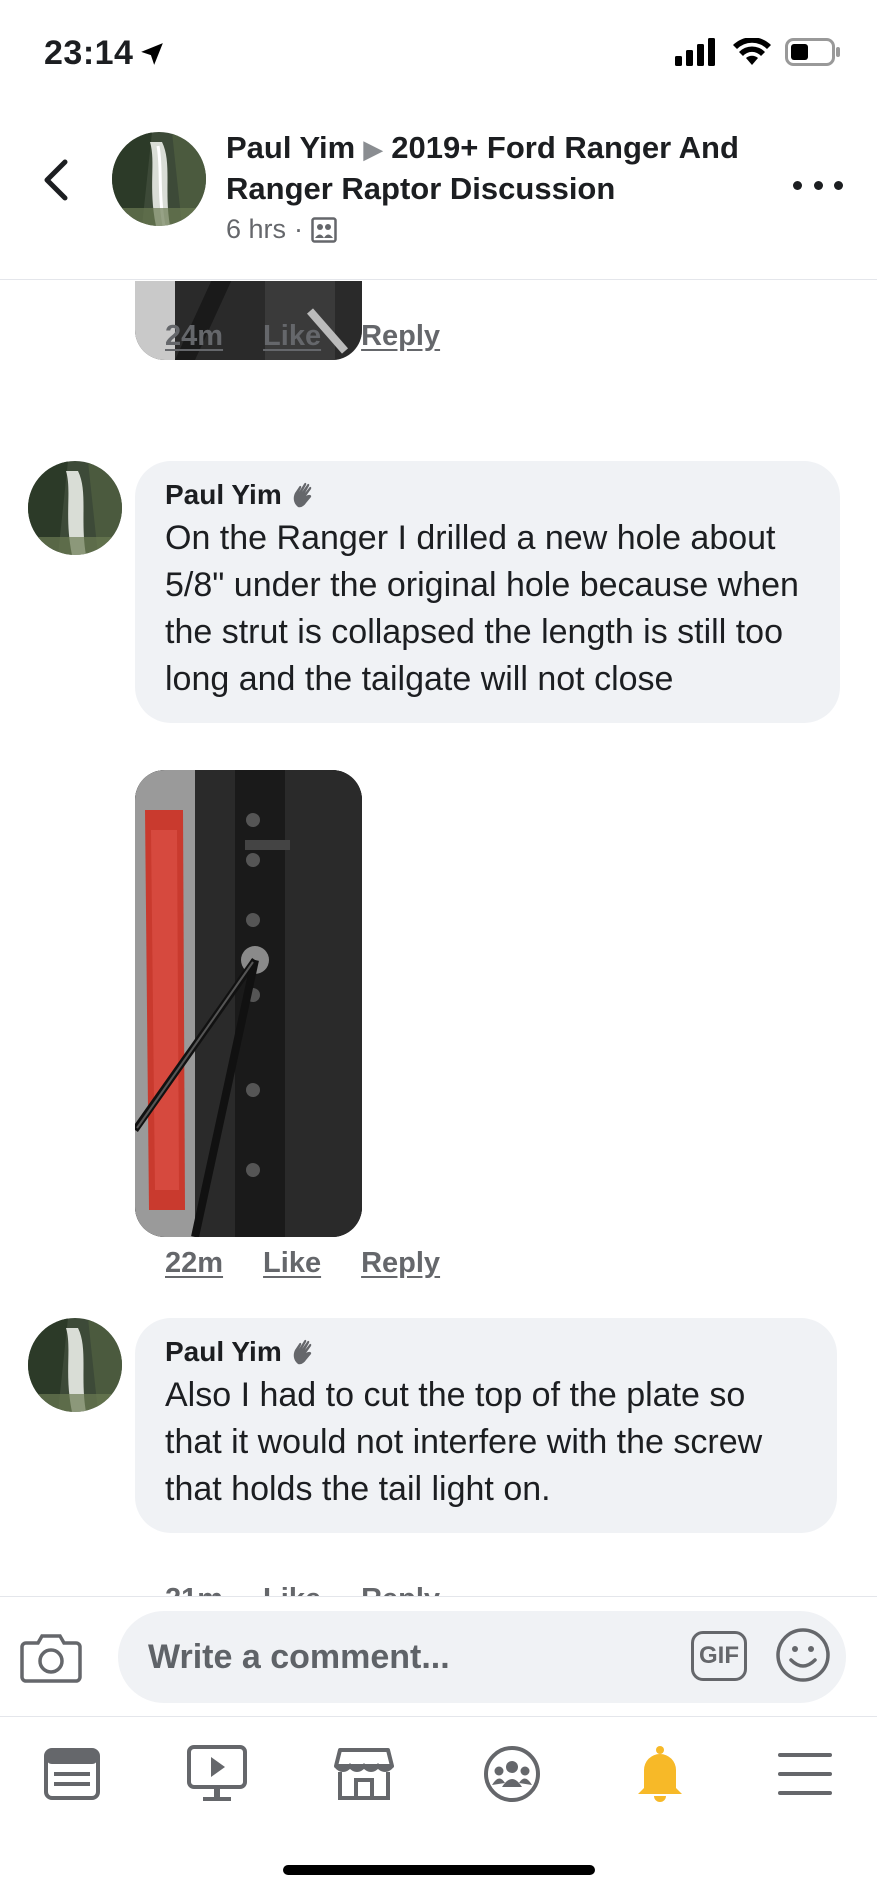  I want to click on post-time: 6 hrs, so click(256, 229).